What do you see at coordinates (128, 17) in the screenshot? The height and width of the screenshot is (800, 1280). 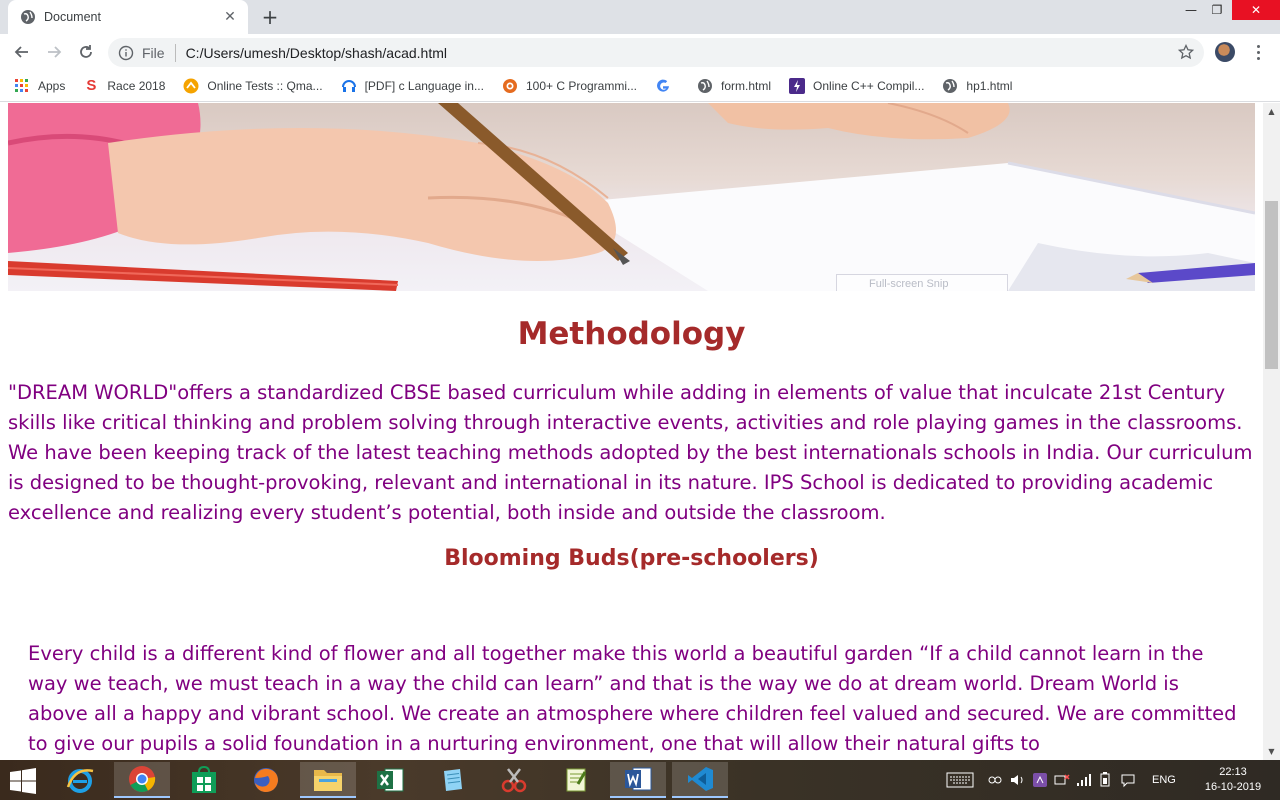 I see `tab-document: Document ✕` at bounding box center [128, 17].